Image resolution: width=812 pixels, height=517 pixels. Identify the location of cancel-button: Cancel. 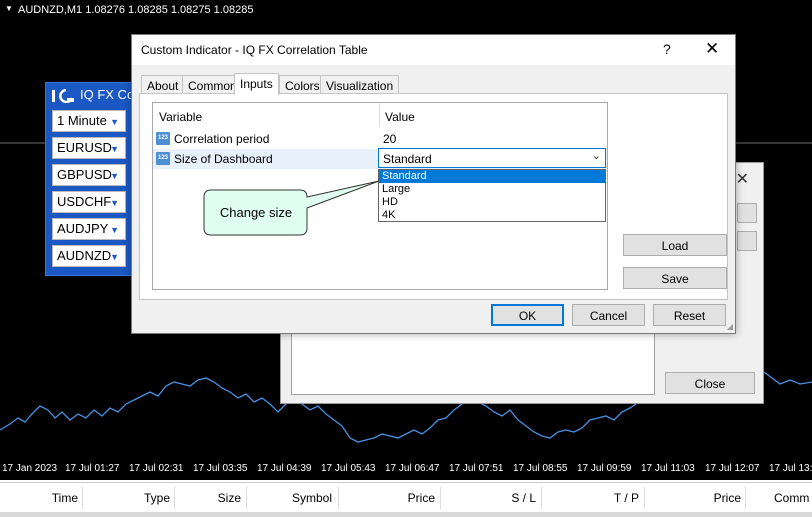
(608, 315).